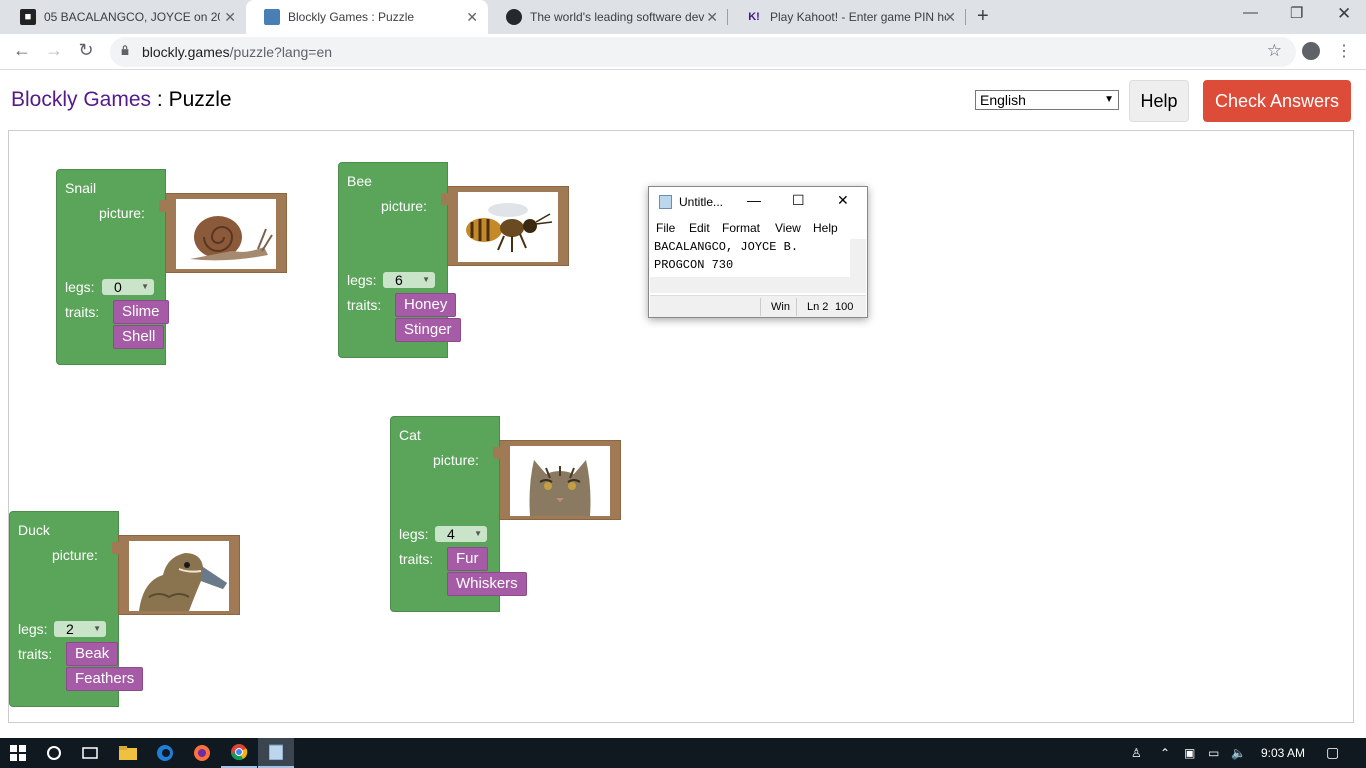 This screenshot has width=1366, height=768. Describe the element at coordinates (81, 188) in the screenshot. I see `animal-name: Snail` at that location.